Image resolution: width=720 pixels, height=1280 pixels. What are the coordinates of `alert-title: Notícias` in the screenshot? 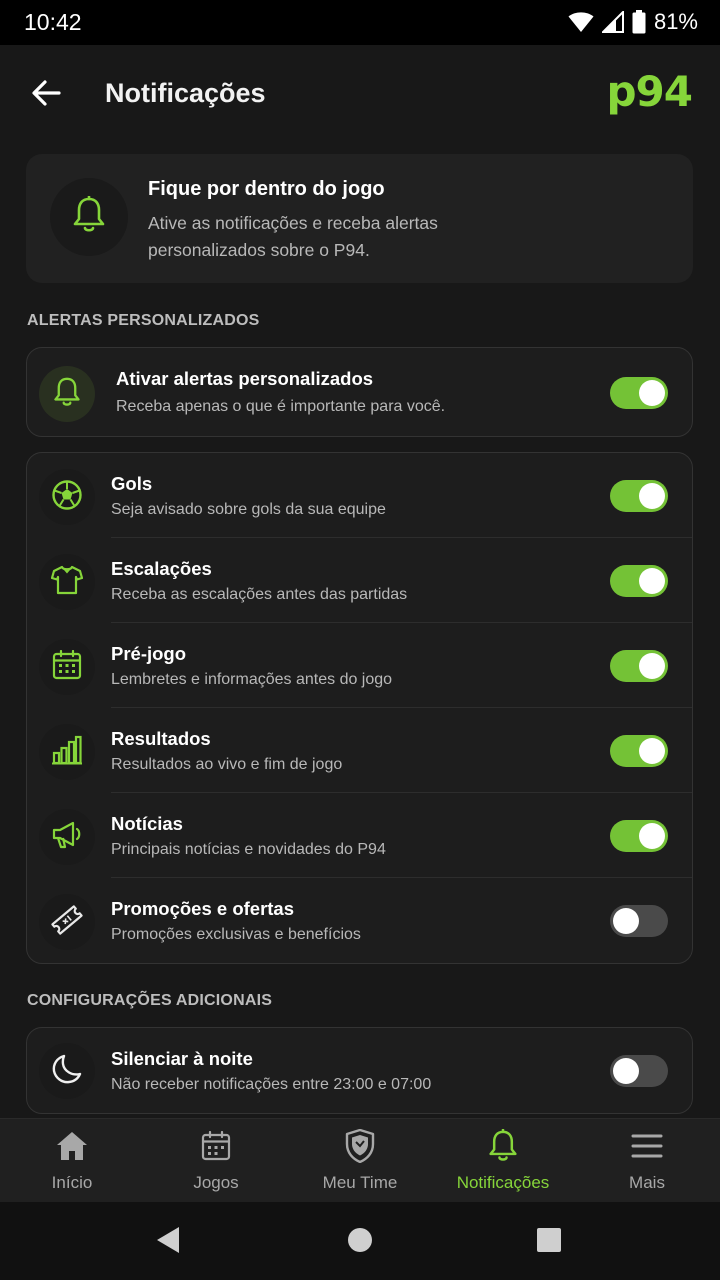 It's located at (147, 823).